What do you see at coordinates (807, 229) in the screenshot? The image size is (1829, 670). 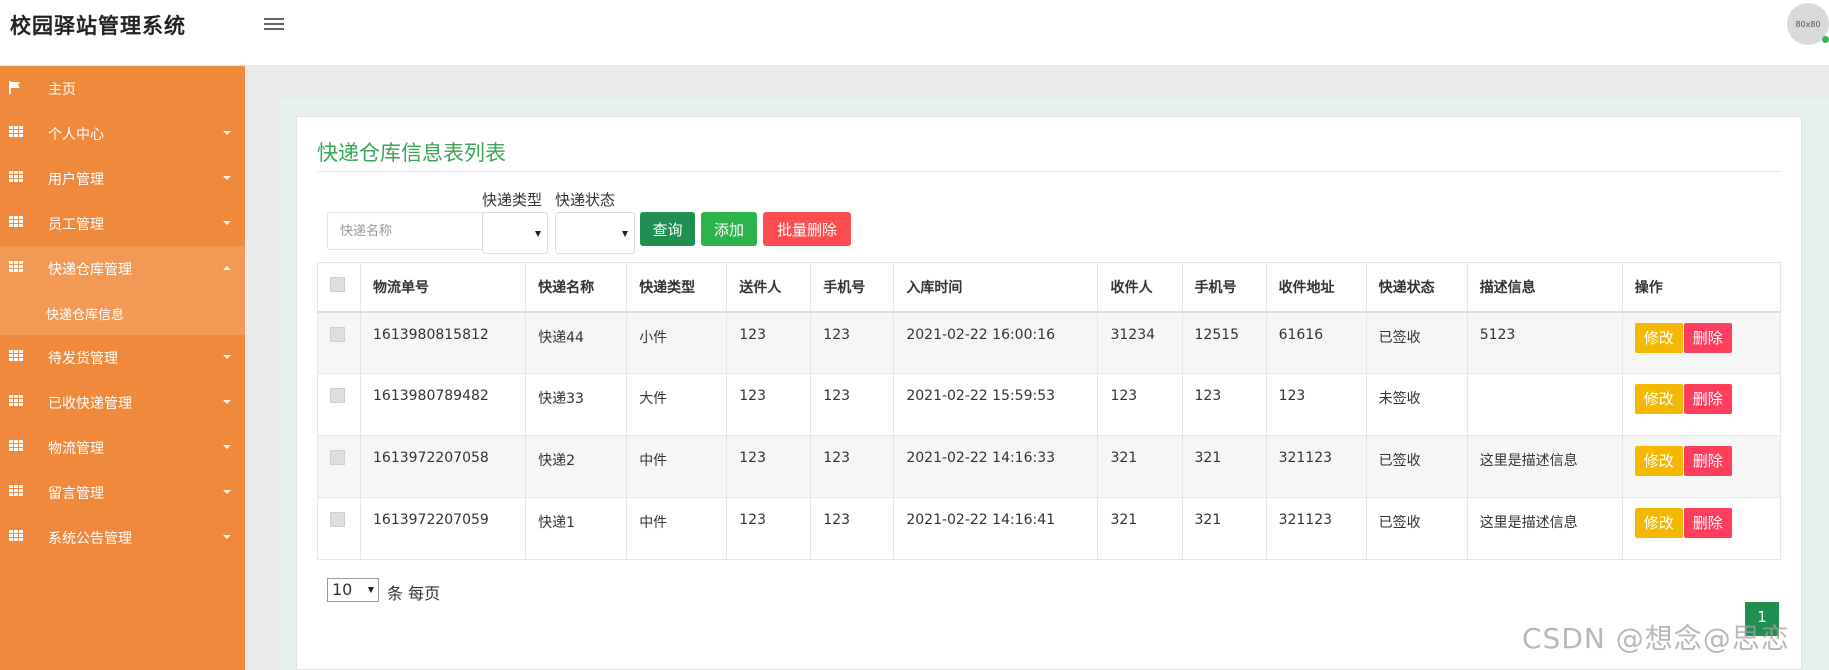 I see `batch-delete-button: 批量删除` at bounding box center [807, 229].